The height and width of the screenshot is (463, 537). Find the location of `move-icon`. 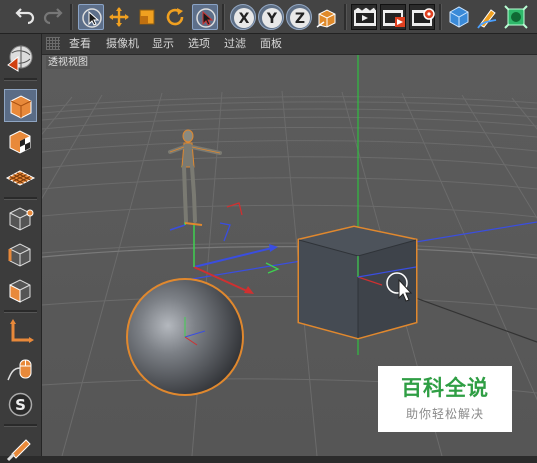

move-icon is located at coordinates (119, 17).